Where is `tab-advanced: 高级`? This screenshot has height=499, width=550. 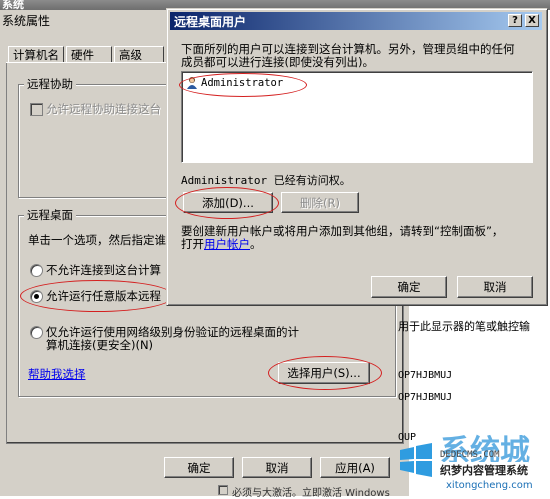 tab-advanced: 高级 is located at coordinates (139, 54).